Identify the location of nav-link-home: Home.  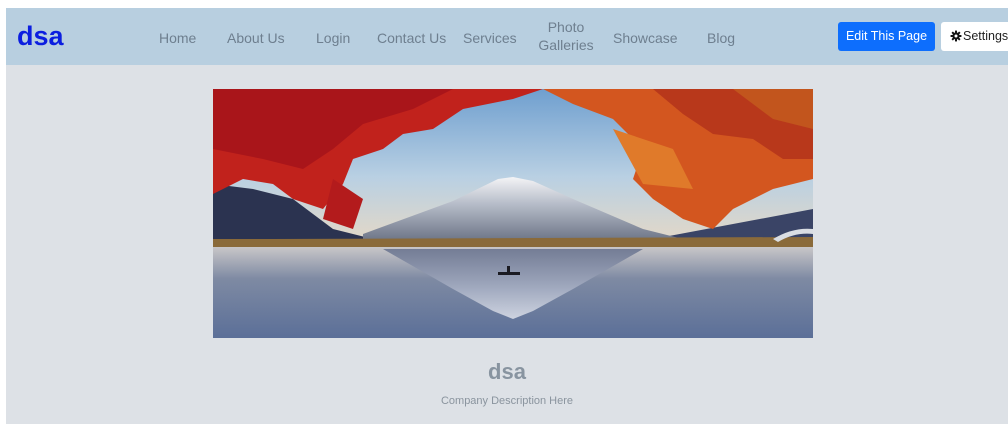
(177, 38).